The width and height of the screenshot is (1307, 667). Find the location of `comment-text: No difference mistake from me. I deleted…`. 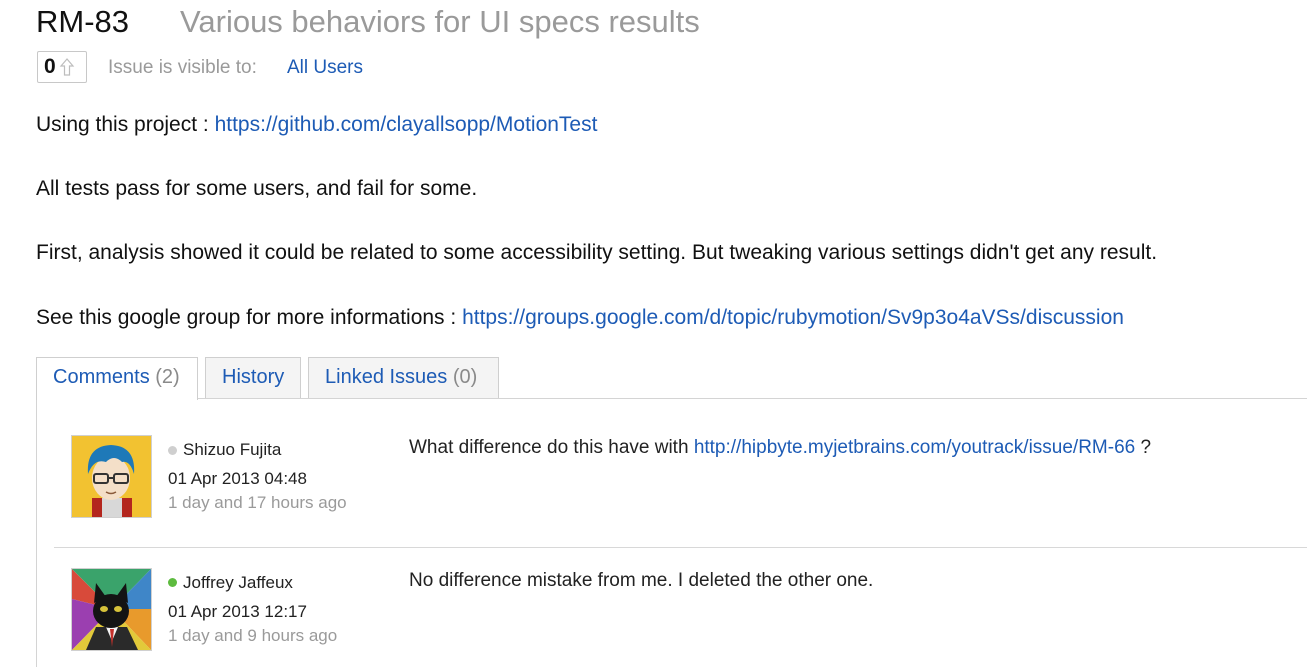

comment-text: No difference mistake from me. I deleted… is located at coordinates (641, 580).